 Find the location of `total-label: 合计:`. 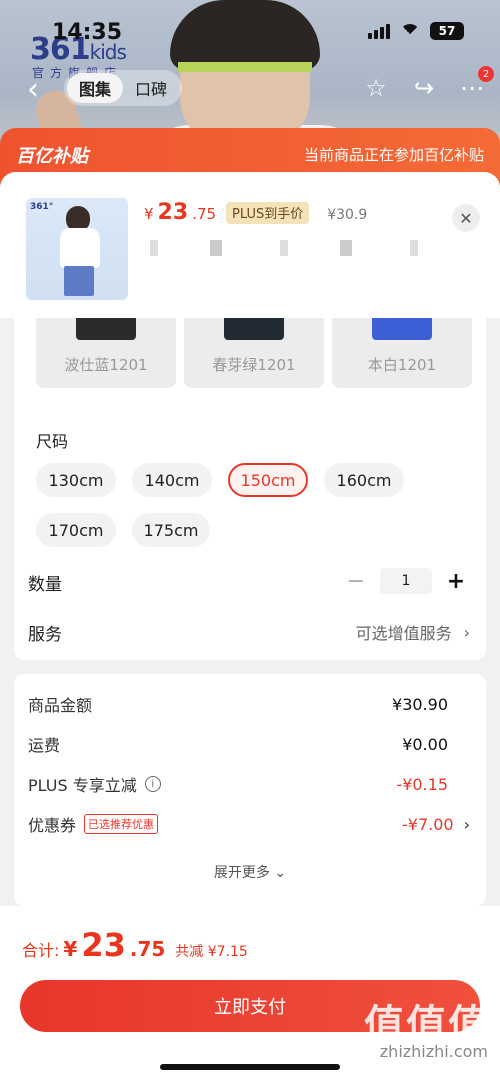

total-label: 合计: is located at coordinates (41, 950).